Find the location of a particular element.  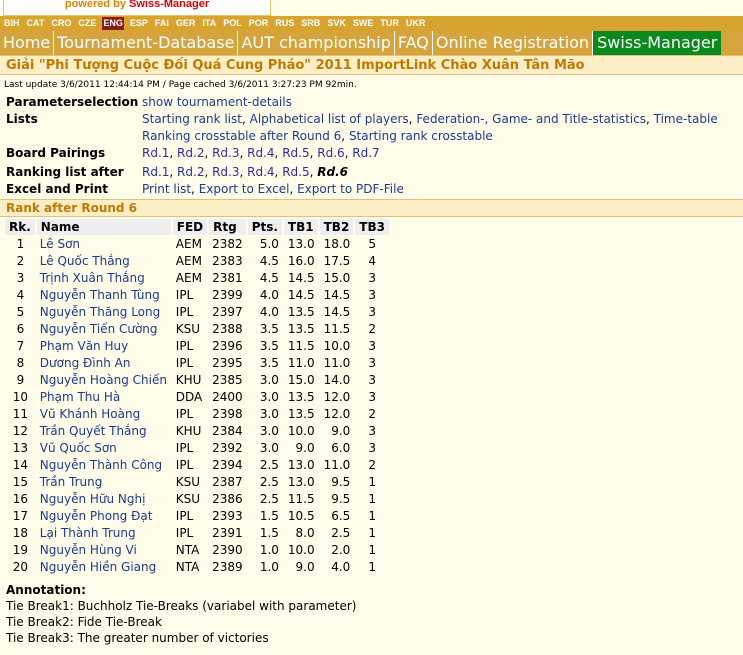

cell-tb2: 9.5 is located at coordinates (336, 481).